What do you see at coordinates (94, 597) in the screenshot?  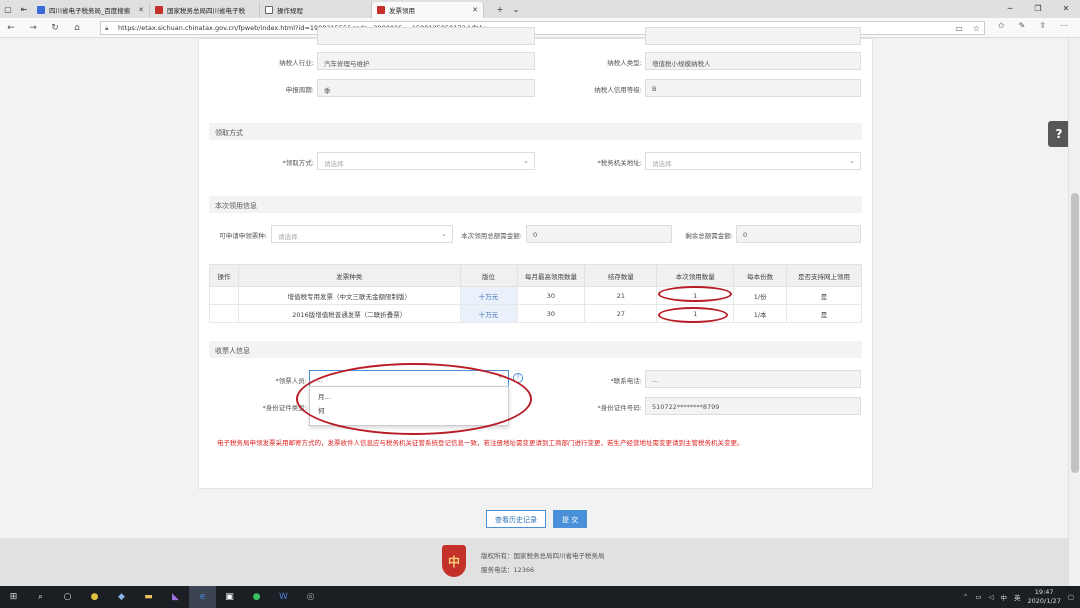 I see `app-icon: ●` at bounding box center [94, 597].